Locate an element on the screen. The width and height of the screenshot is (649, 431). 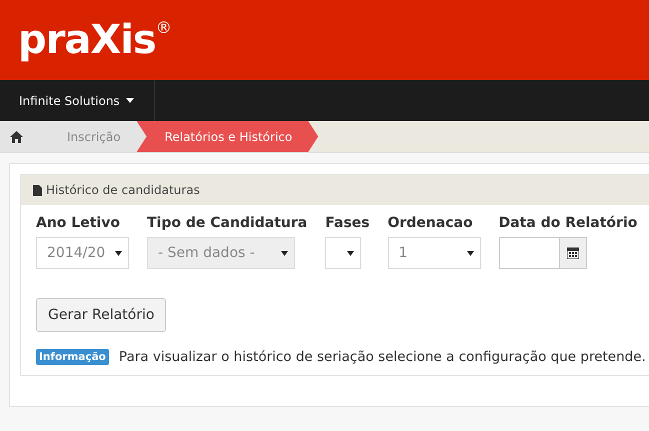
calendar-icon is located at coordinates (572, 253).